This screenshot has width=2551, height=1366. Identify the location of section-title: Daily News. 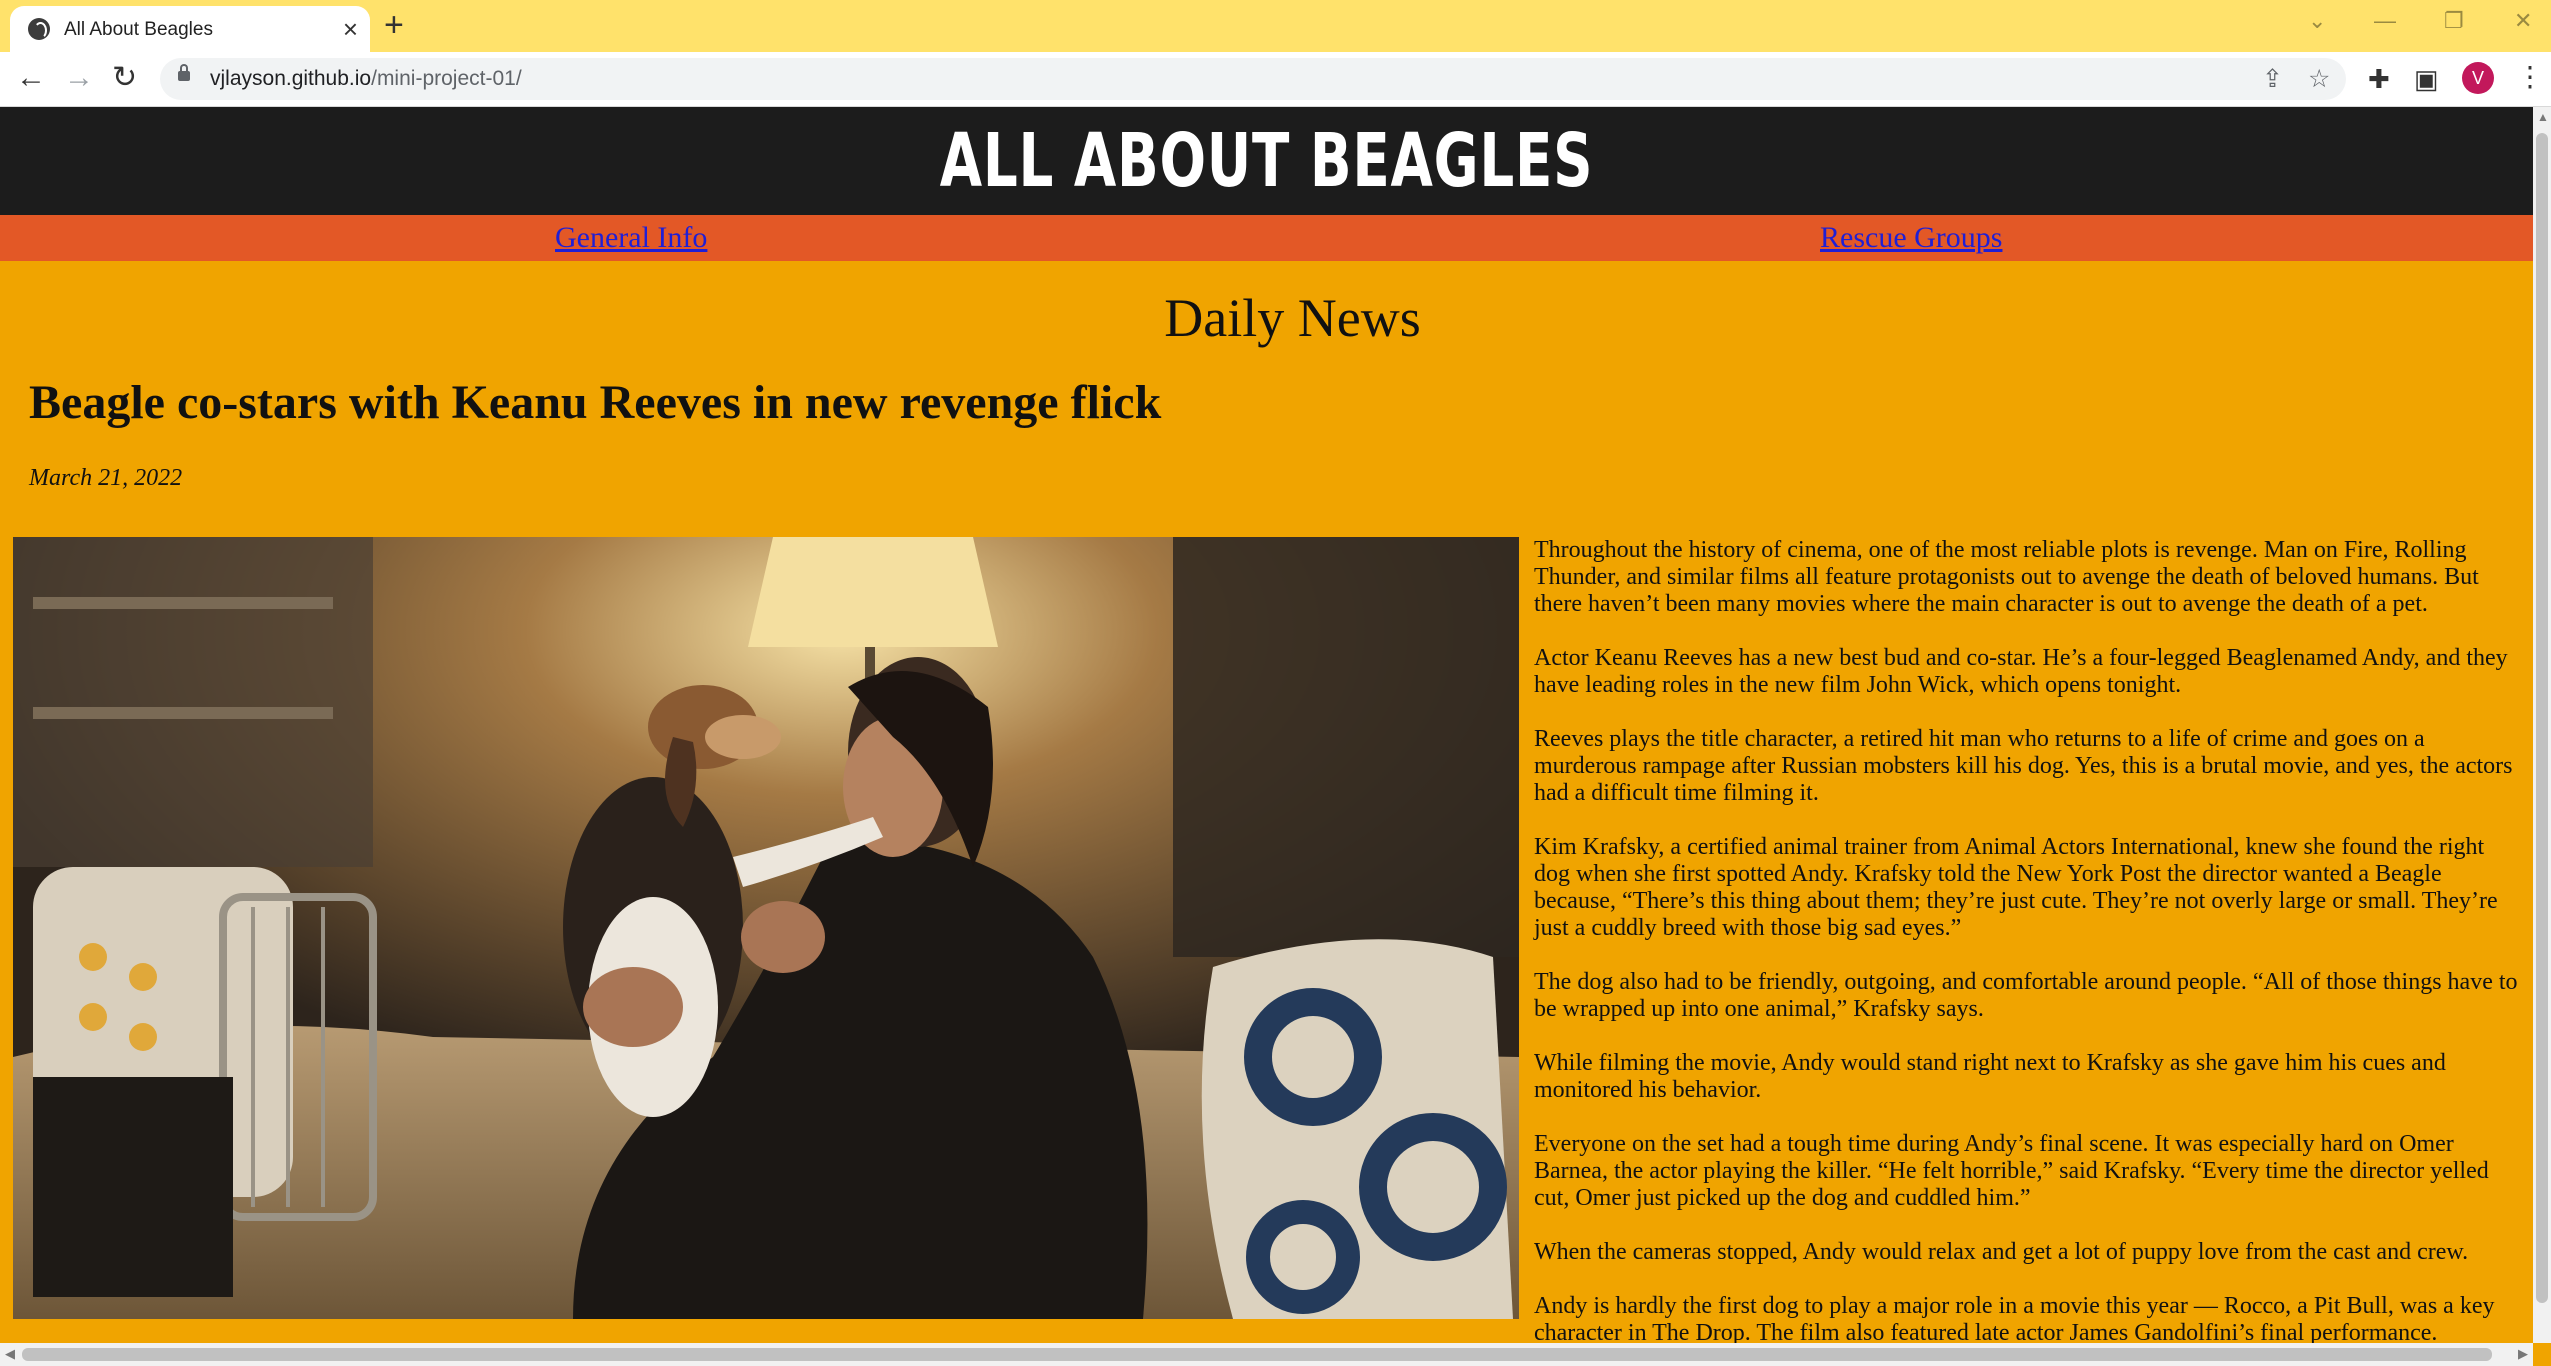
(1292, 318).